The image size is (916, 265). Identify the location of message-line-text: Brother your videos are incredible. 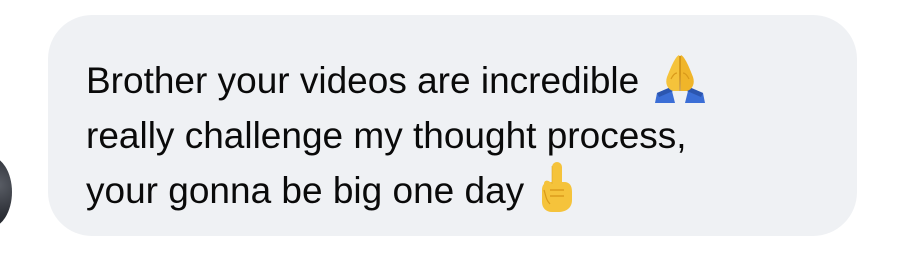
(363, 80).